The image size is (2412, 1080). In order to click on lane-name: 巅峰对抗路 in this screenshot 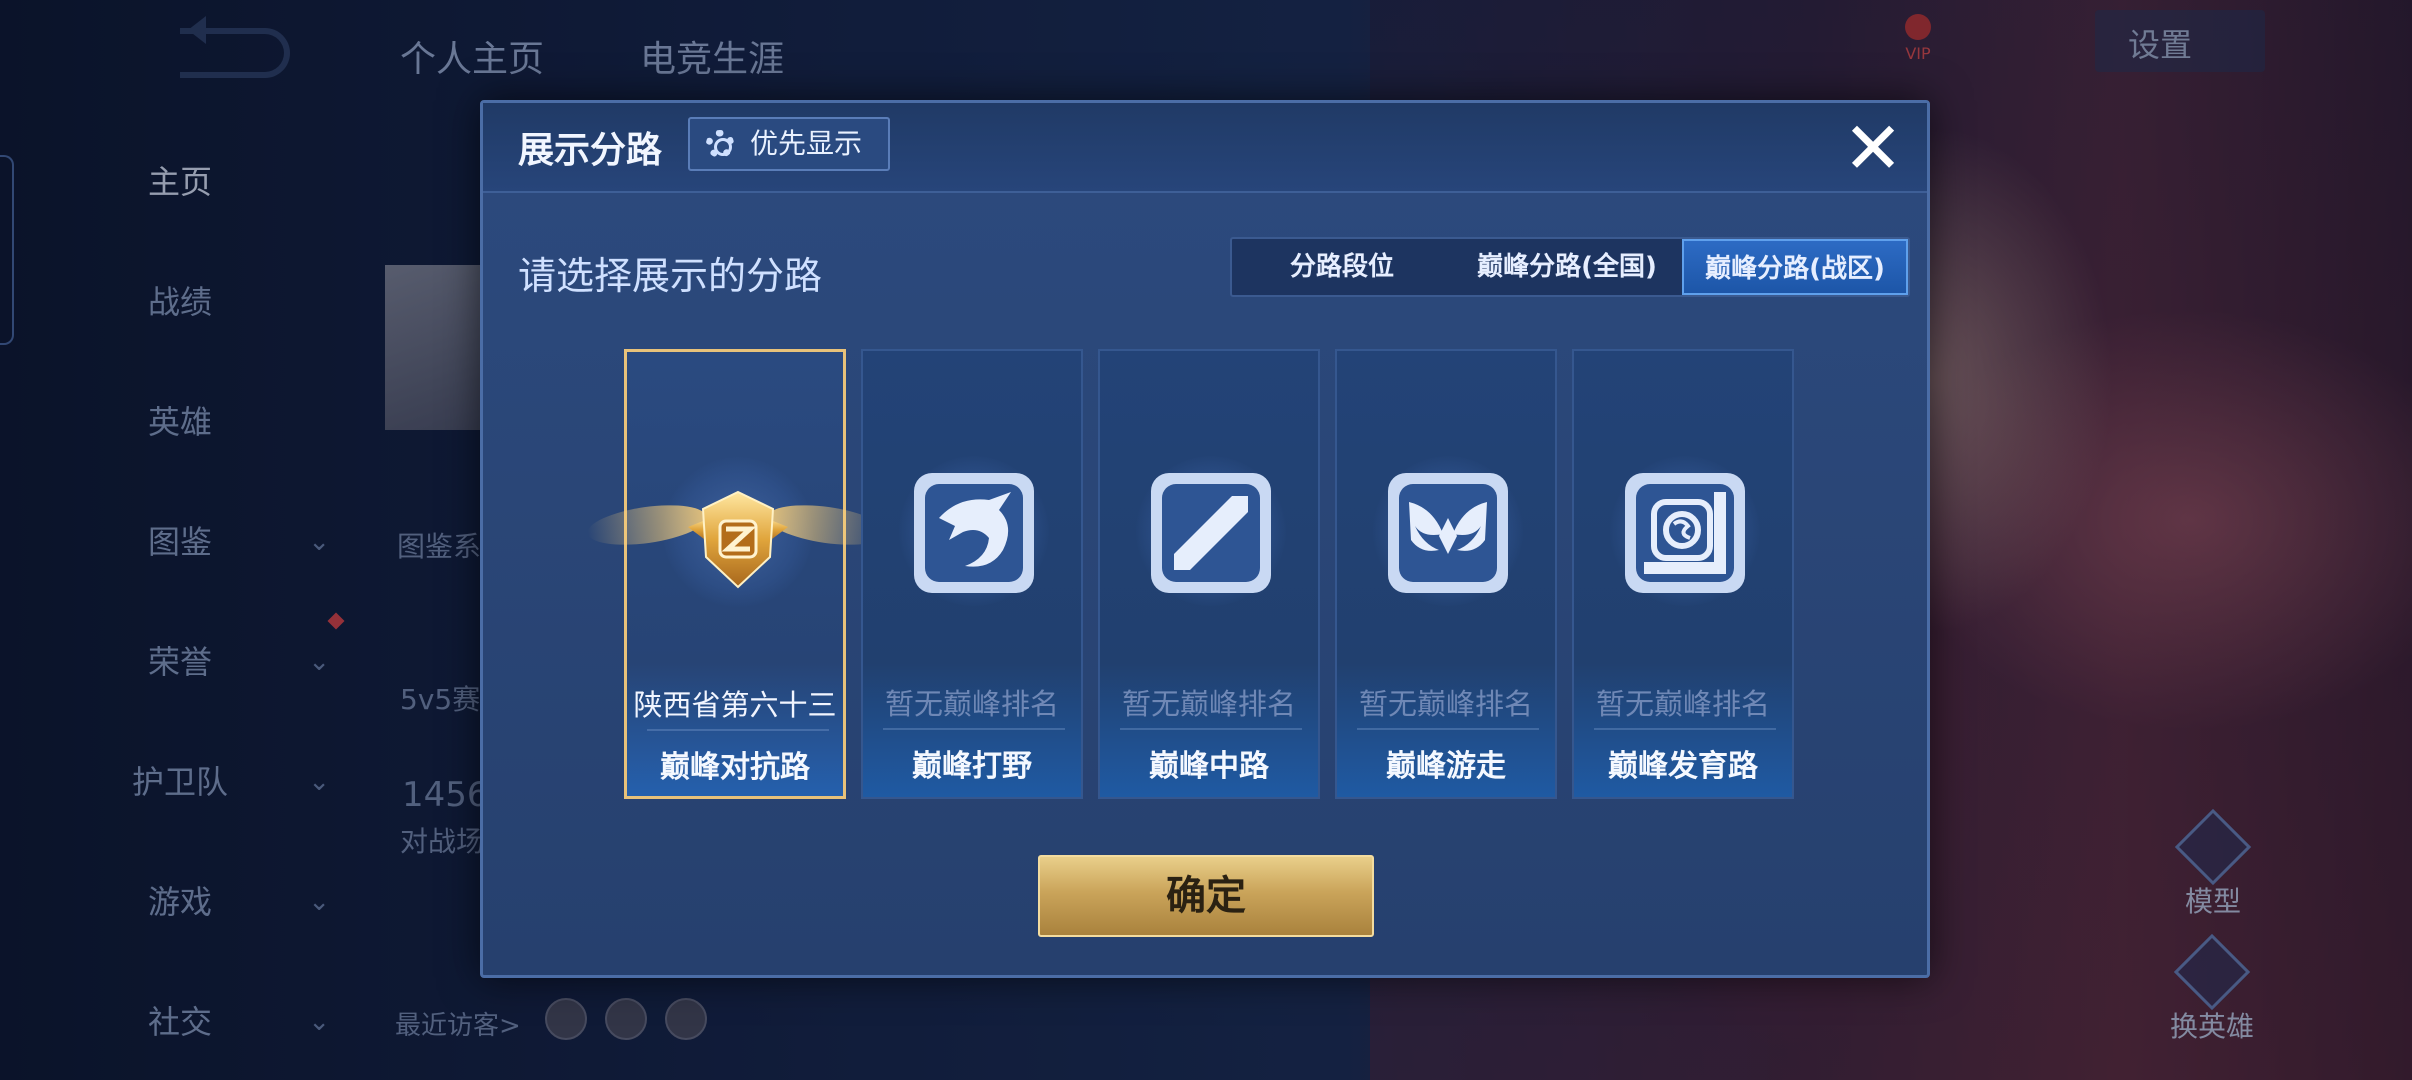, I will do `click(735, 767)`.